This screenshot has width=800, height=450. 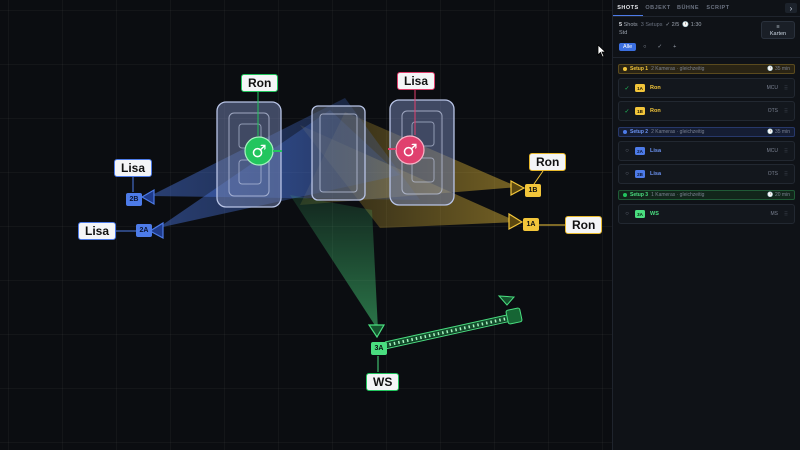 I want to click on camera-3a-view-cone, so click(x=334, y=262).